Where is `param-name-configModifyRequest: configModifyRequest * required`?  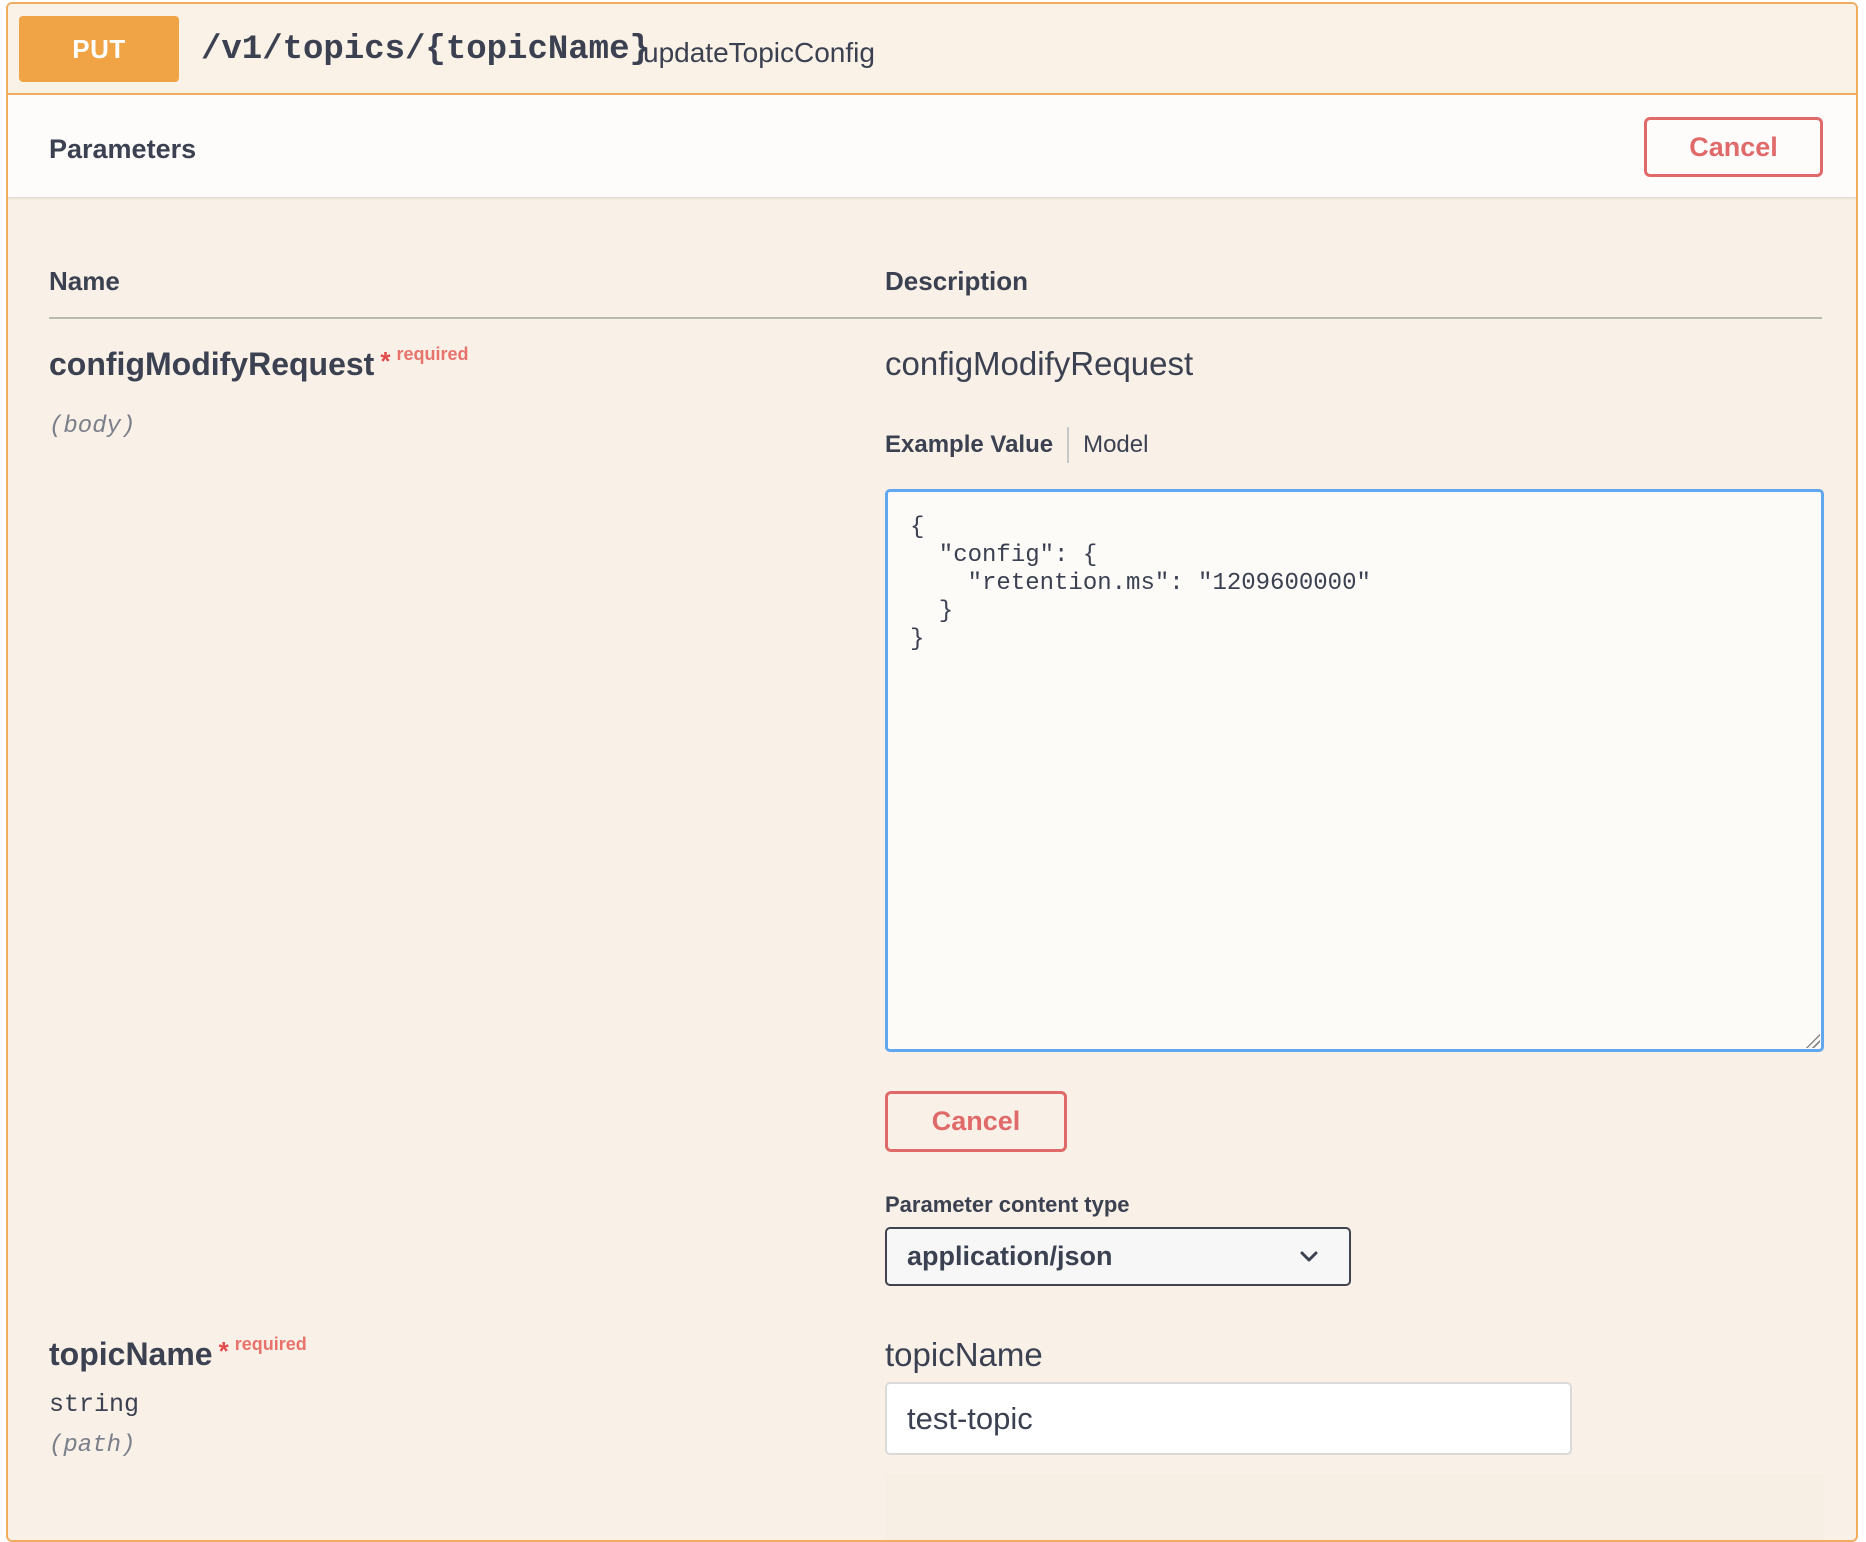
param-name-configModifyRequest: configModifyRequest * required is located at coordinates (259, 363).